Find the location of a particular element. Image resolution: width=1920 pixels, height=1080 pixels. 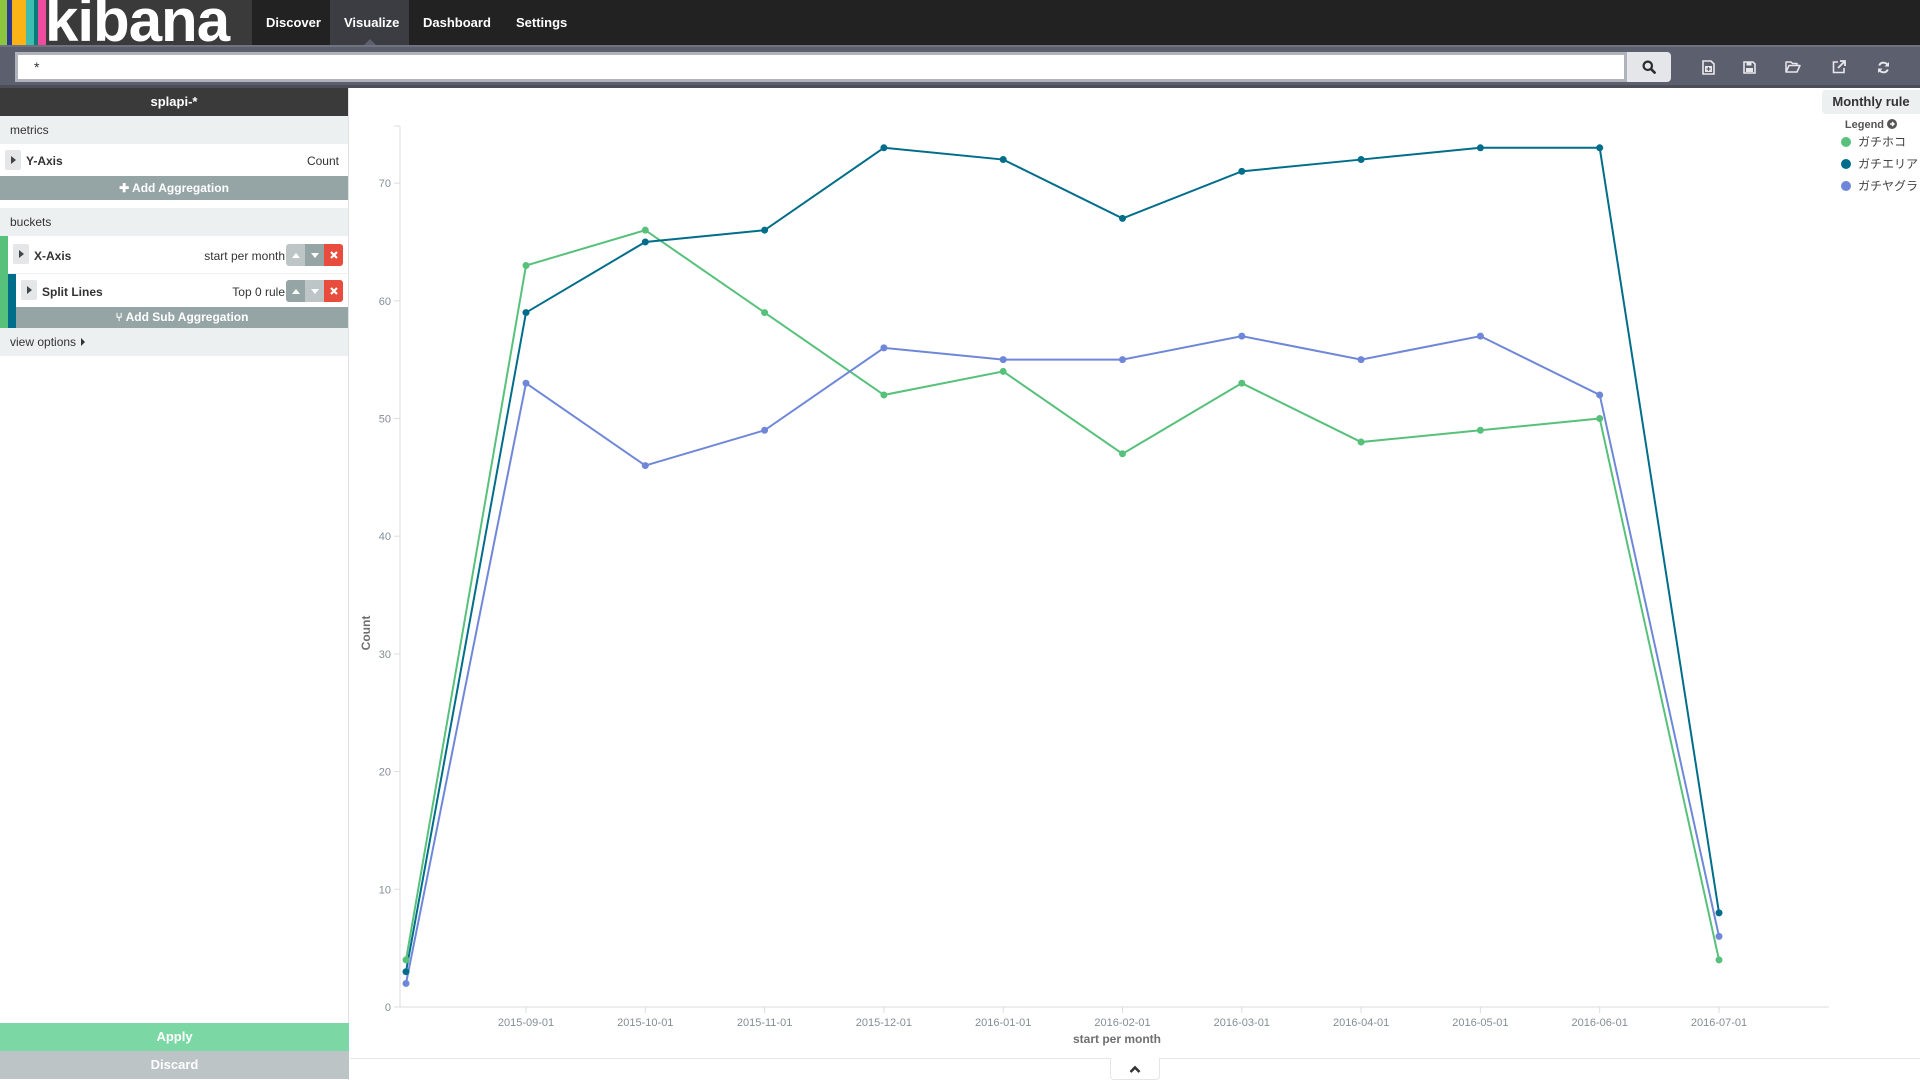

agg-description: start per month is located at coordinates (244, 256).